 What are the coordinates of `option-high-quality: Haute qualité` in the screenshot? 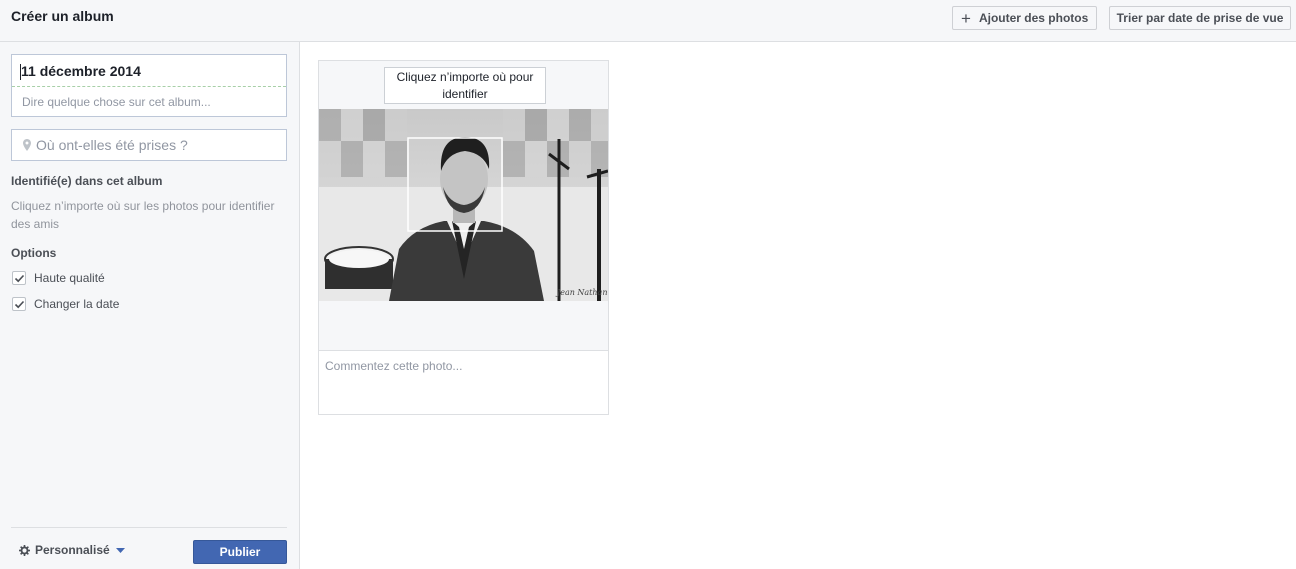 It's located at (58, 278).